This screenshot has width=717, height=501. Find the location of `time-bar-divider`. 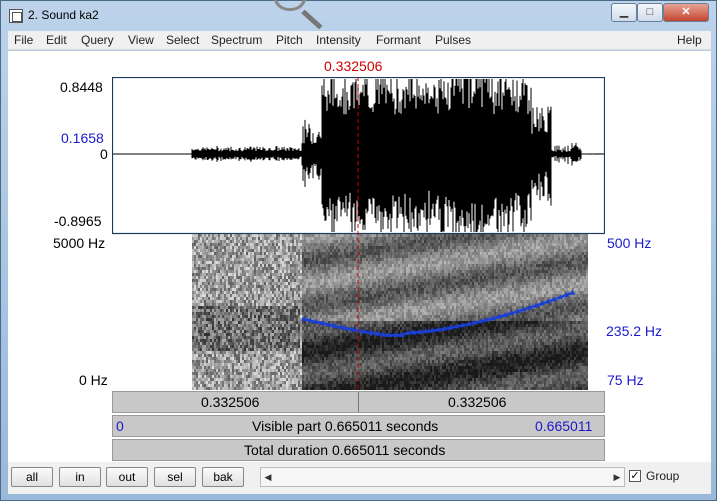

time-bar-divider is located at coordinates (358, 402).